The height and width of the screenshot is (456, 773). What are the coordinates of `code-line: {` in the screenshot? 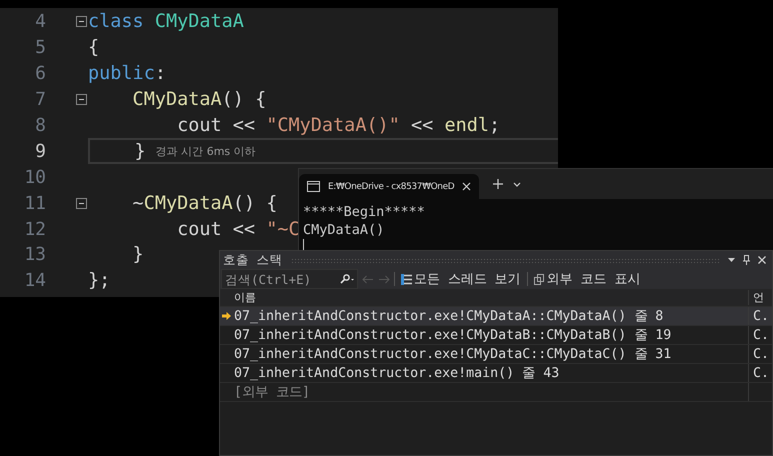 It's located at (94, 47).